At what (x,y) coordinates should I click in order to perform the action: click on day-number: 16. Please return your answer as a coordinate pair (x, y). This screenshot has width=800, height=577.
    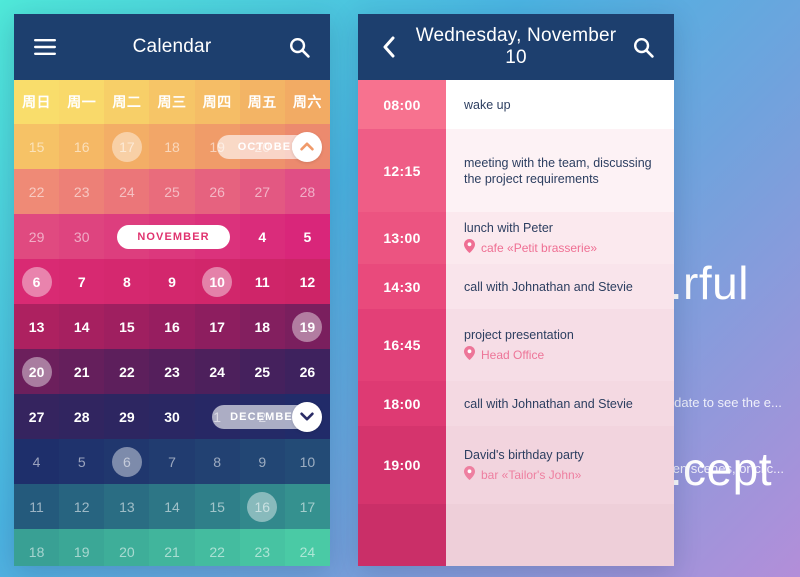
    Looking at the image, I should click on (262, 506).